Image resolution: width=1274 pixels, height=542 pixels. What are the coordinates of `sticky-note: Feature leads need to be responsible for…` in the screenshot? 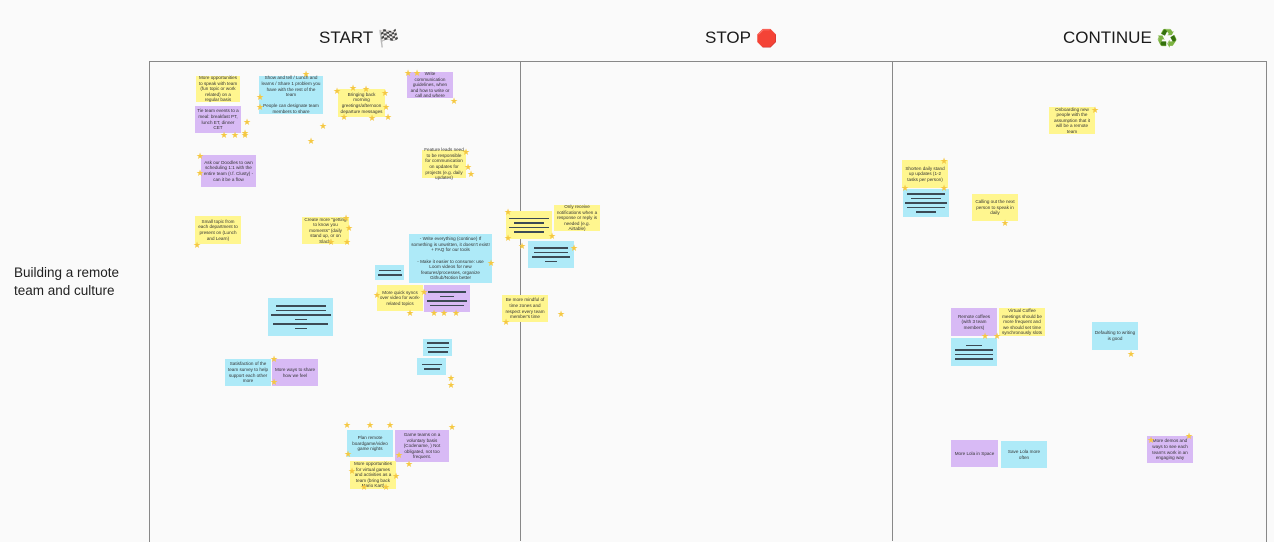 It's located at (444, 163).